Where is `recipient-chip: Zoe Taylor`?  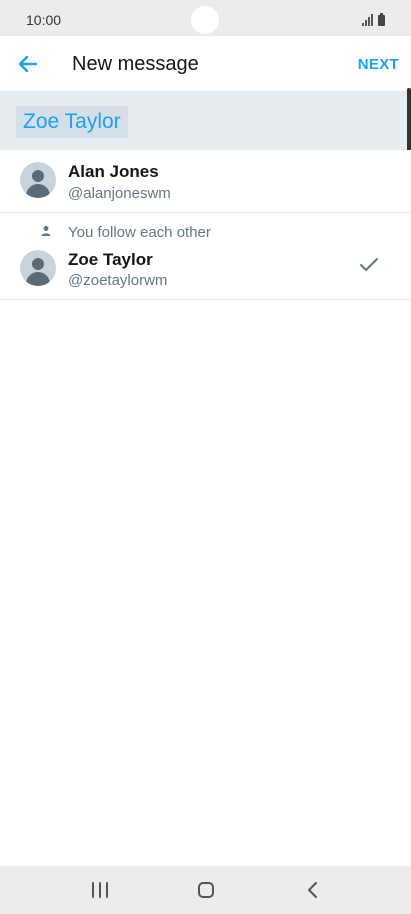 recipient-chip: Zoe Taylor is located at coordinates (72, 122).